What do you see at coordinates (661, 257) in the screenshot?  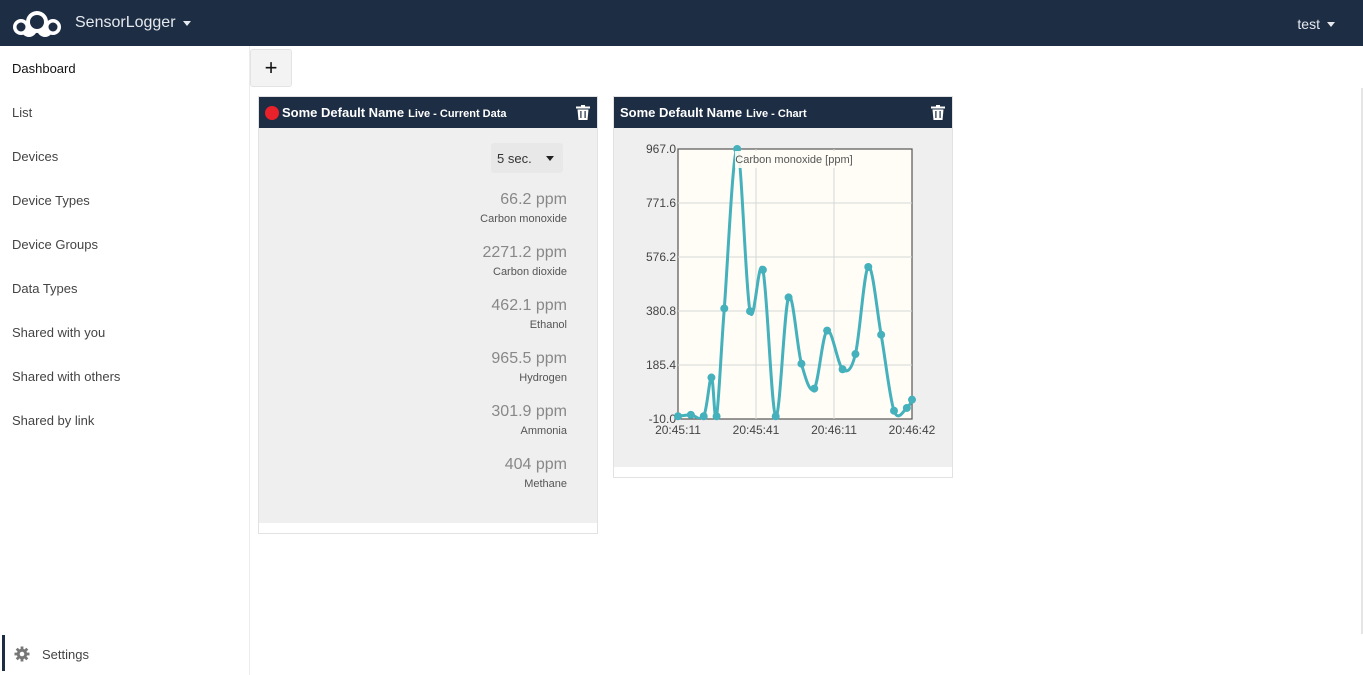 I see `y-tick-label: 576.2` at bounding box center [661, 257].